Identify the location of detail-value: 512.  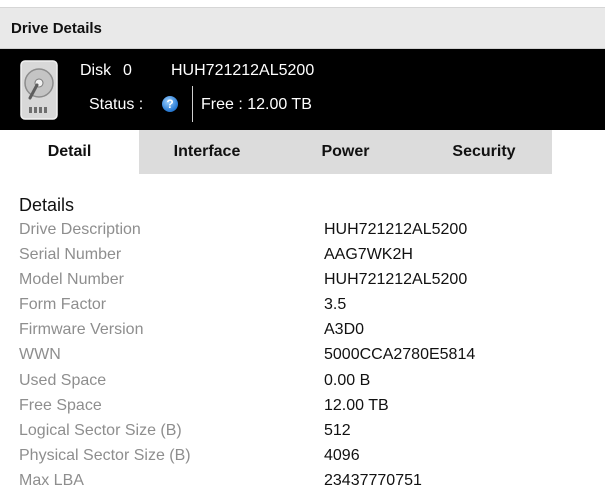
(337, 430).